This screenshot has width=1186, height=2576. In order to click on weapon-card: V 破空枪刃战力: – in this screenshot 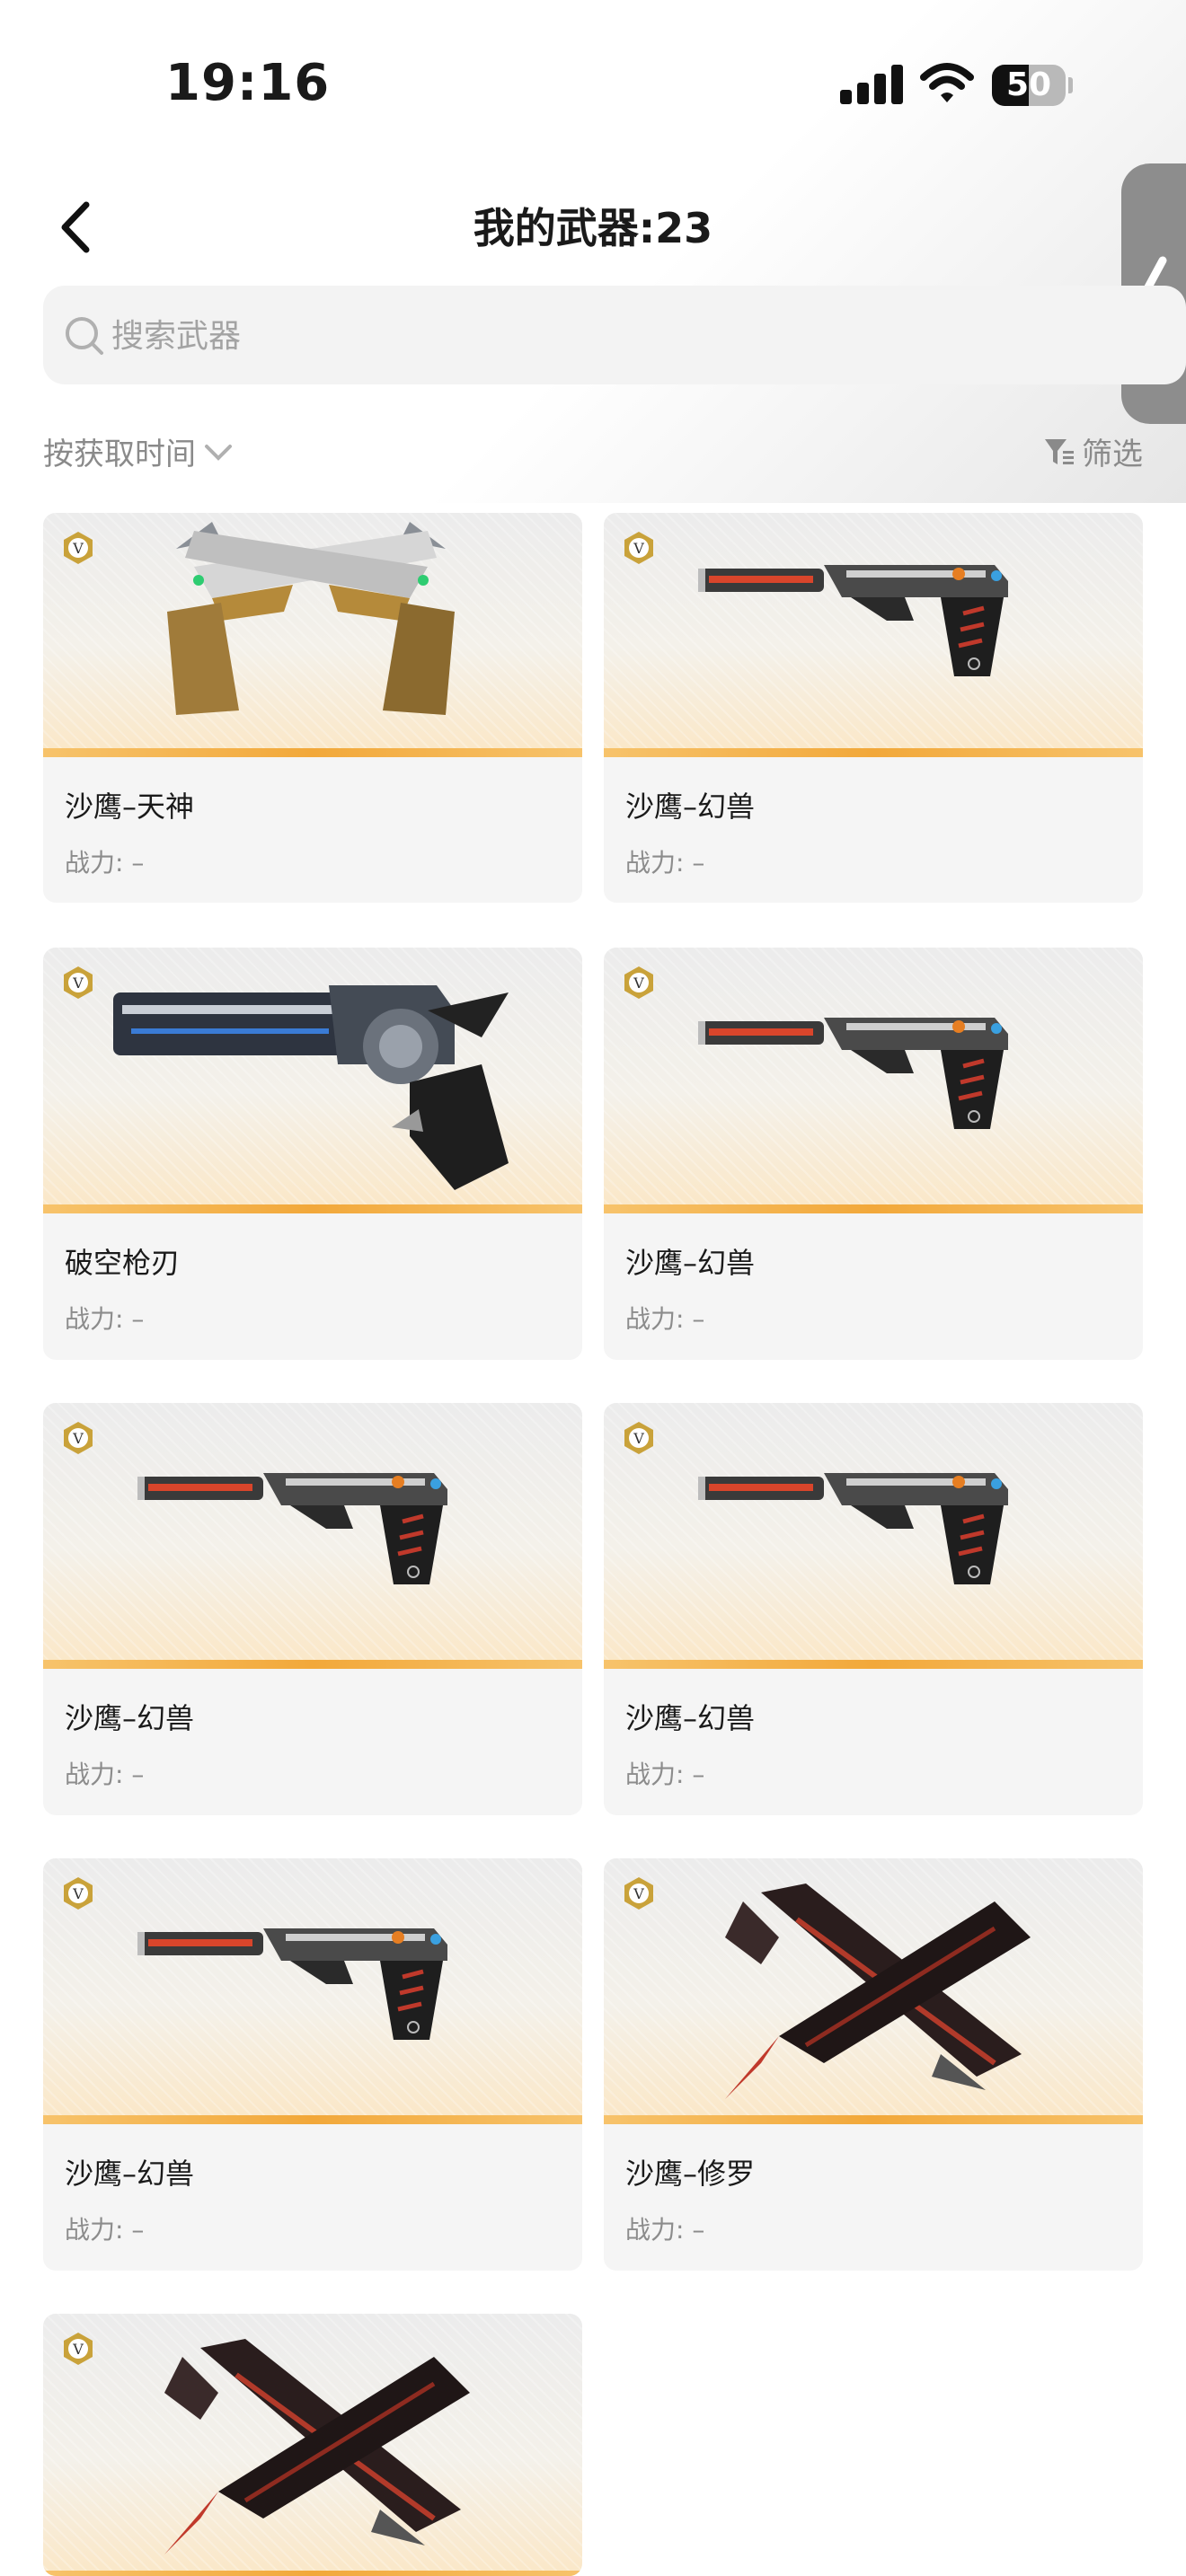, I will do `click(312, 1154)`.